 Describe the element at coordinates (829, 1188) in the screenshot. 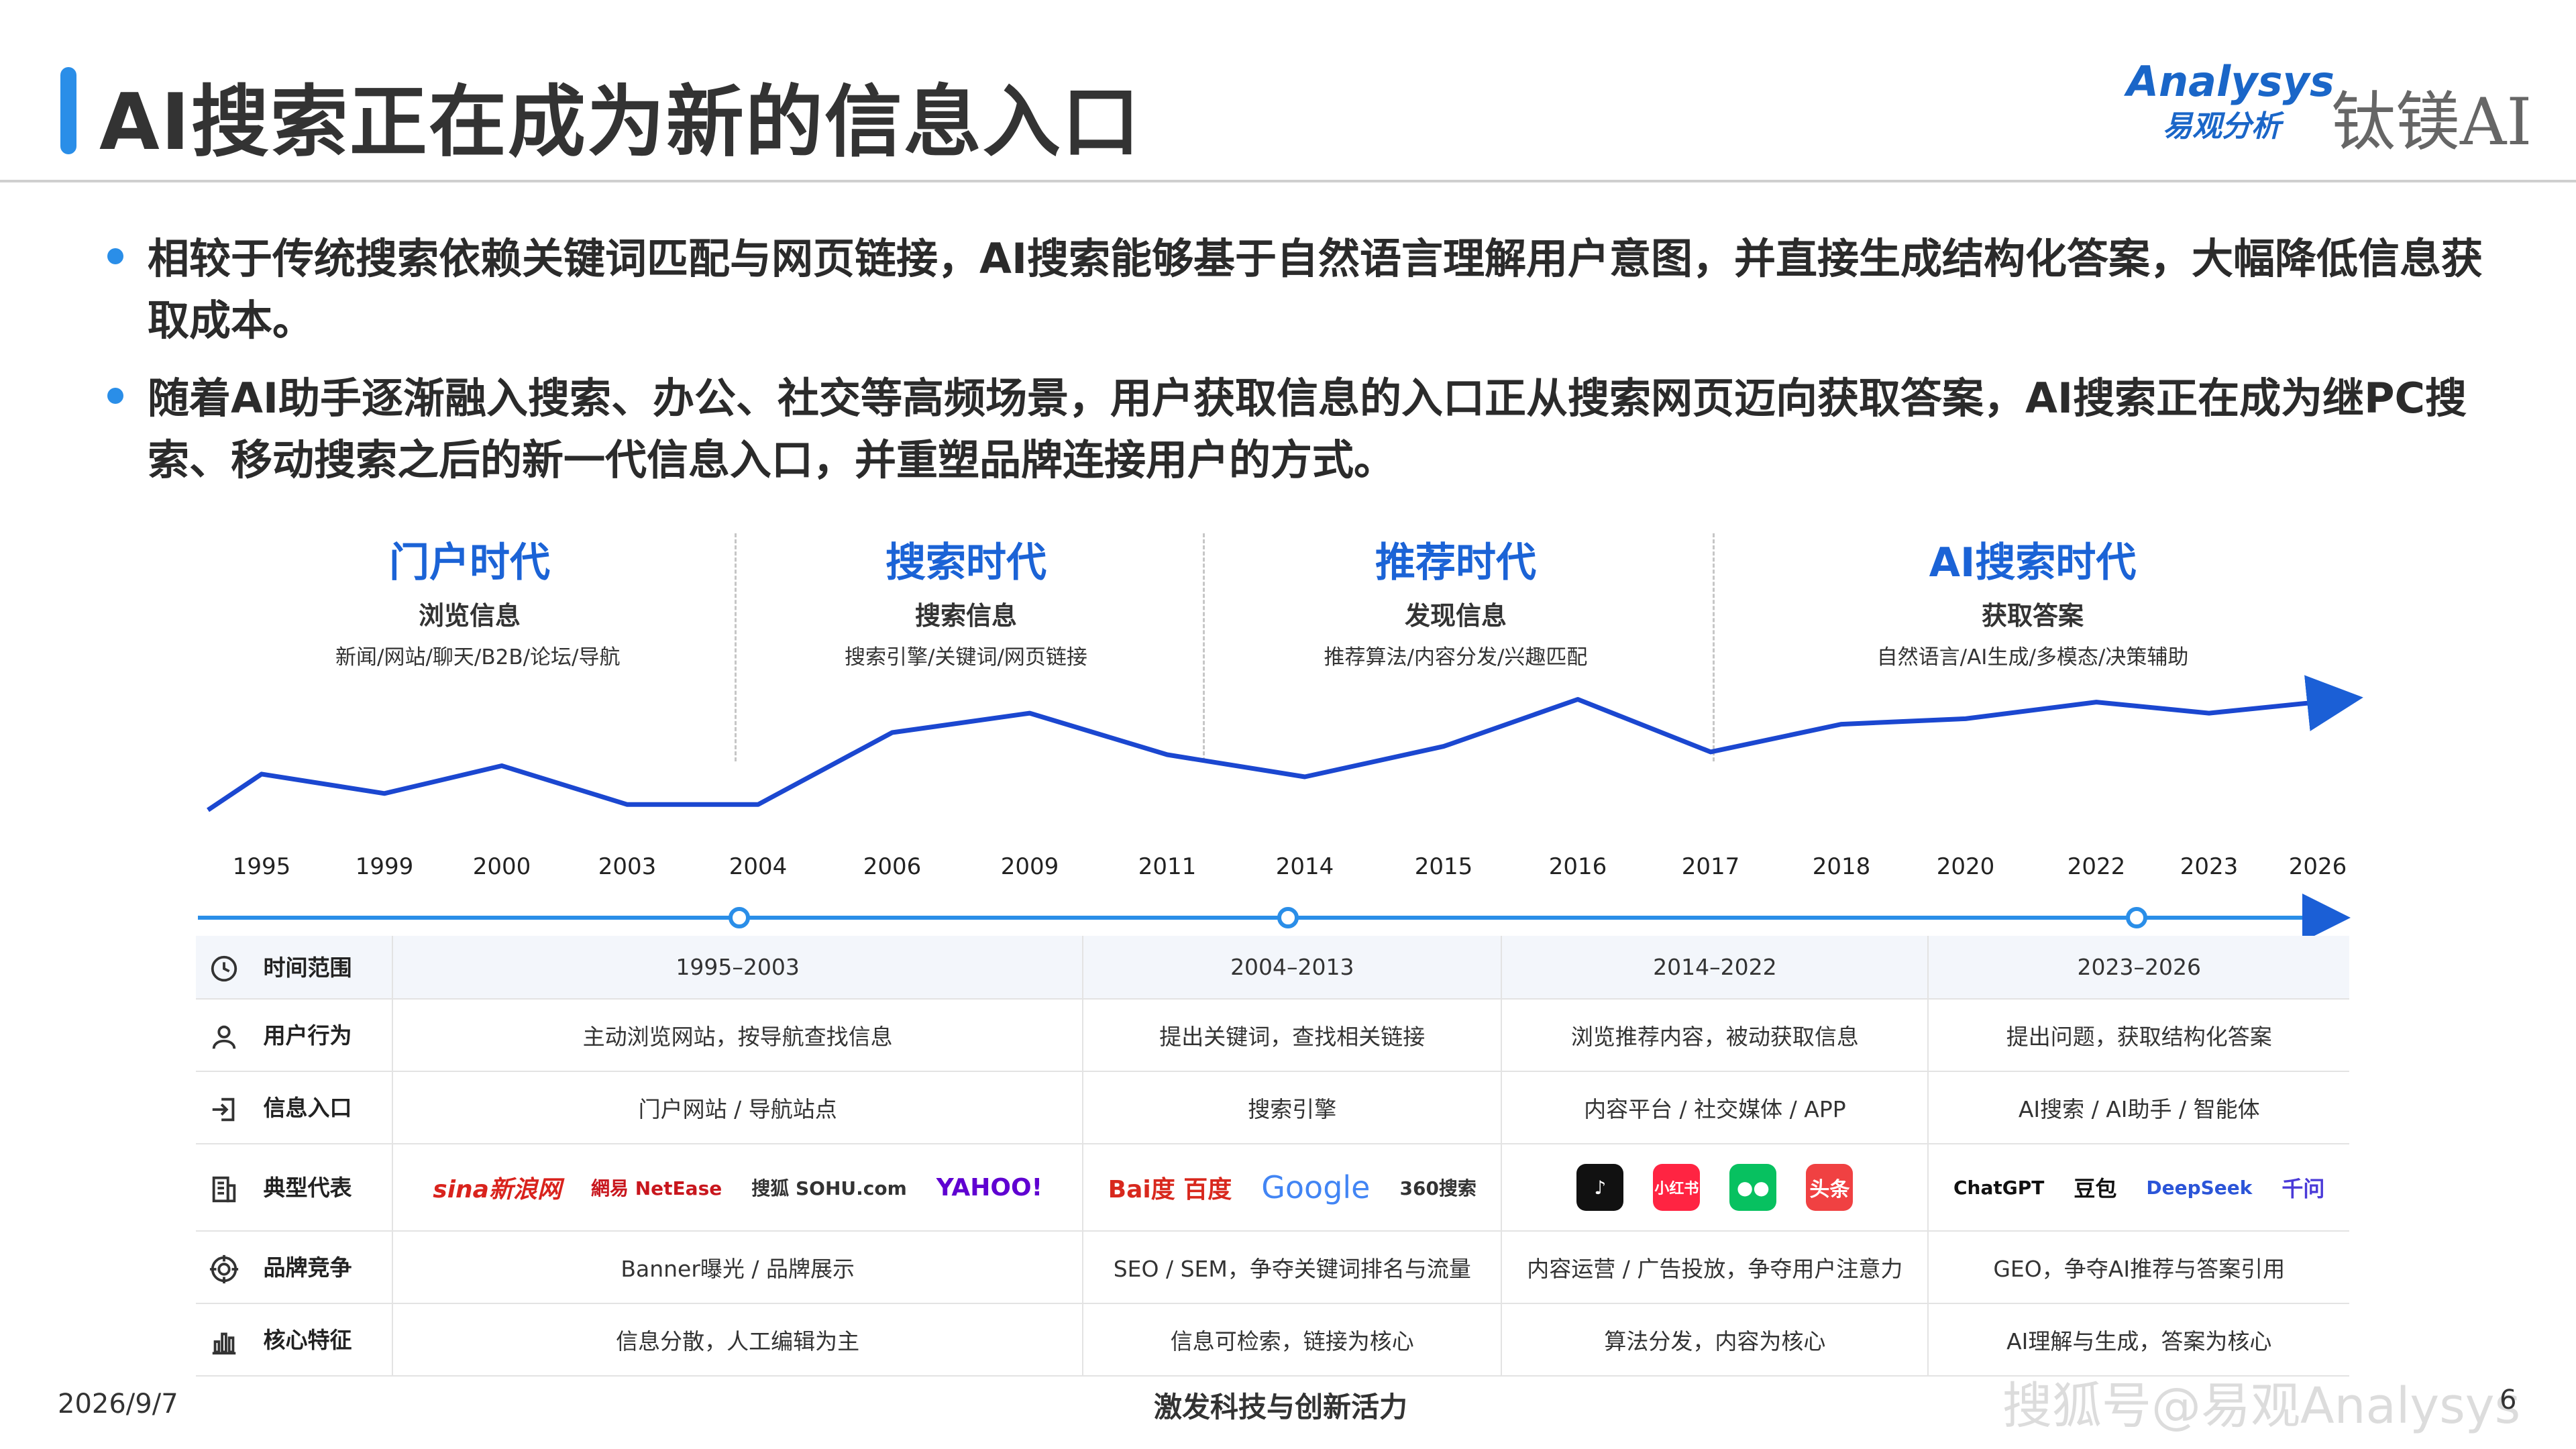

I see `sohu-logo: 搜狐 SOHU.com` at that location.